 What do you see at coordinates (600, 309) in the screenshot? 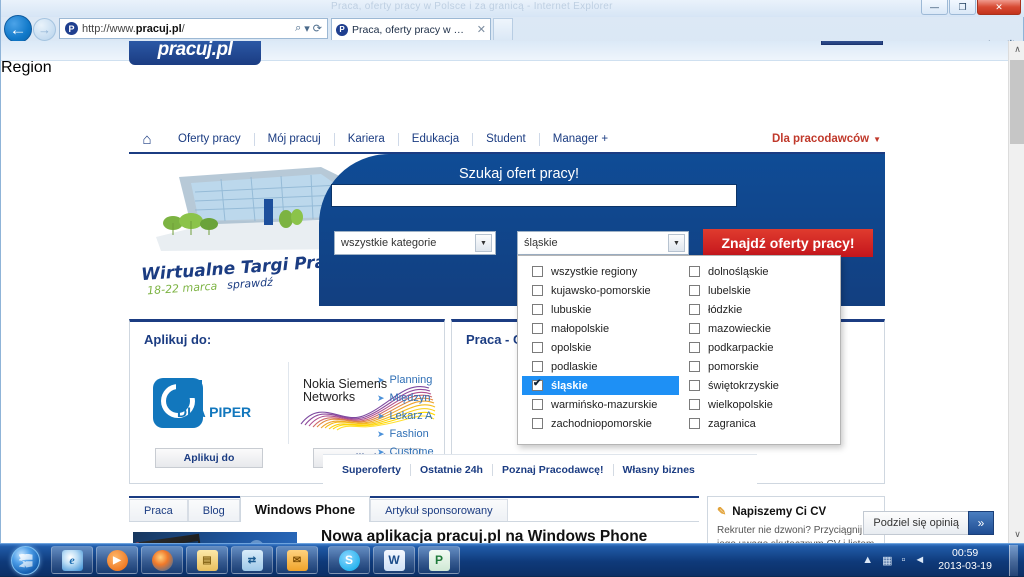
I see `region-option-lubuskie: lubuskie` at bounding box center [600, 309].